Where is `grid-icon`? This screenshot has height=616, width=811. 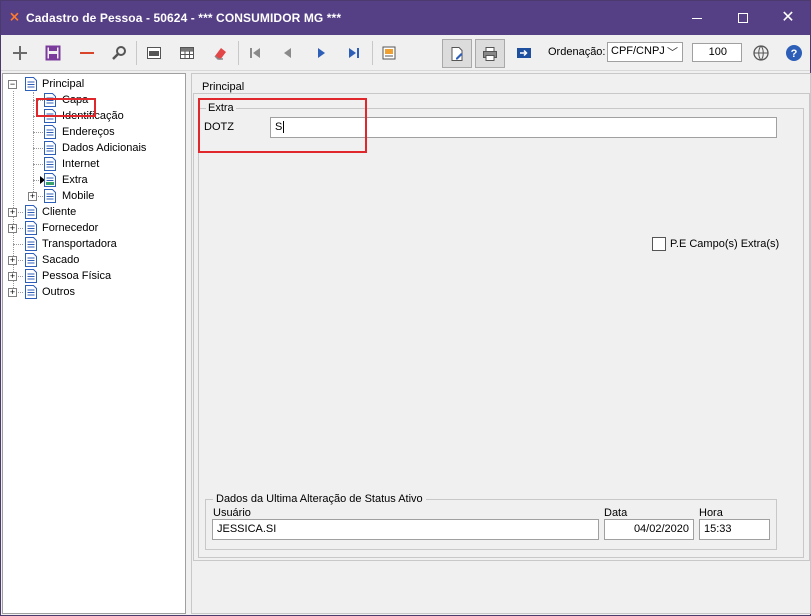
grid-icon is located at coordinates (187, 53).